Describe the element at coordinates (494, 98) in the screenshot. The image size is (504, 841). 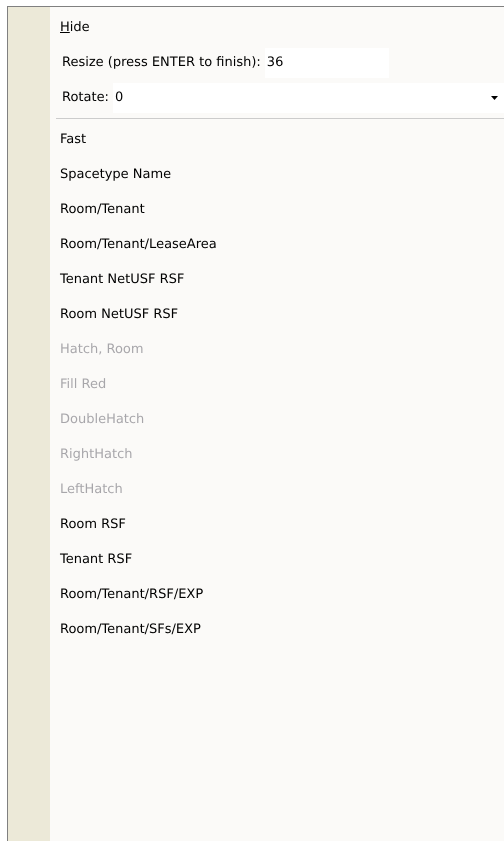
I see `caret-icon` at that location.